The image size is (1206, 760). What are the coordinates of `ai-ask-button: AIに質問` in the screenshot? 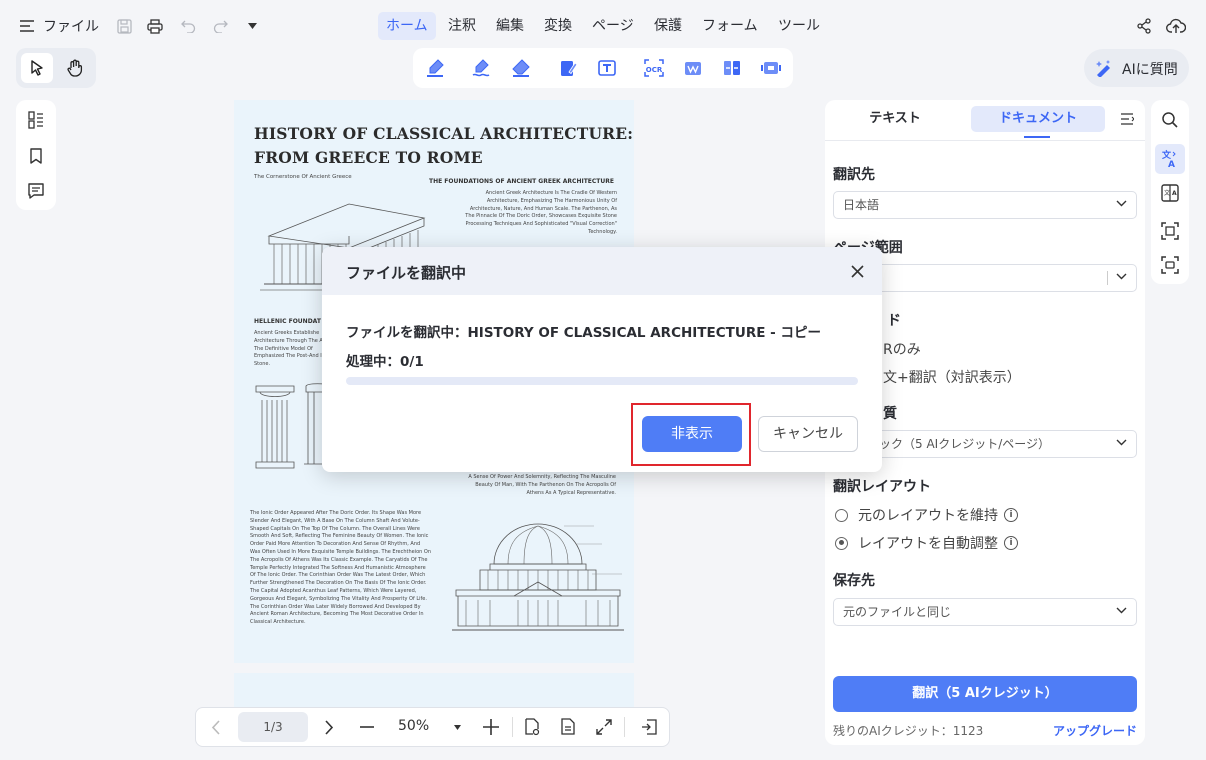 It's located at (1136, 68).